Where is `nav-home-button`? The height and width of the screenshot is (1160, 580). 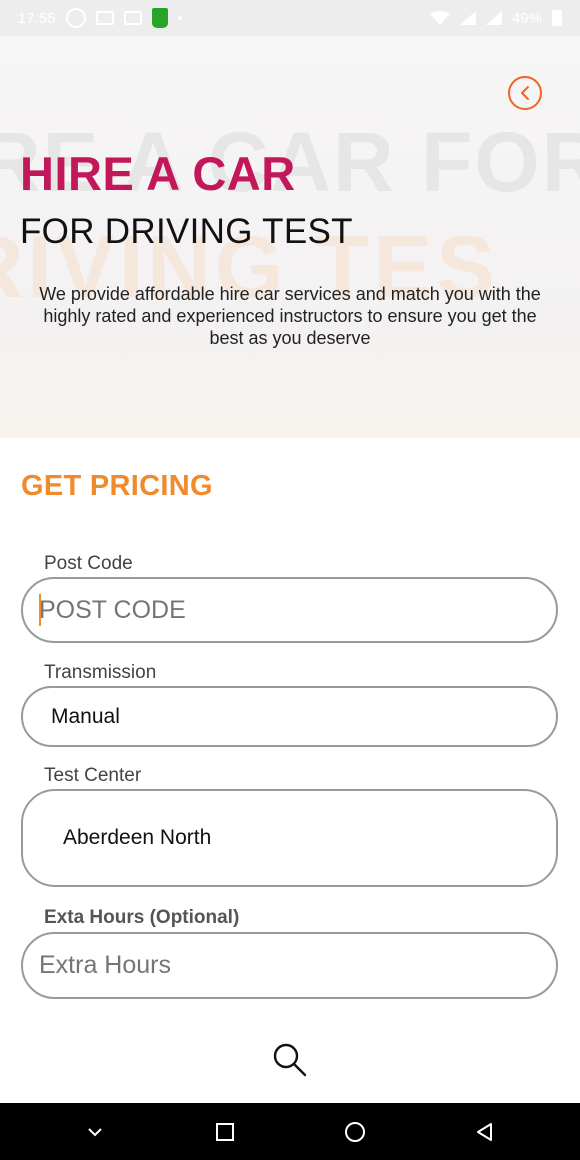 nav-home-button is located at coordinates (355, 1132).